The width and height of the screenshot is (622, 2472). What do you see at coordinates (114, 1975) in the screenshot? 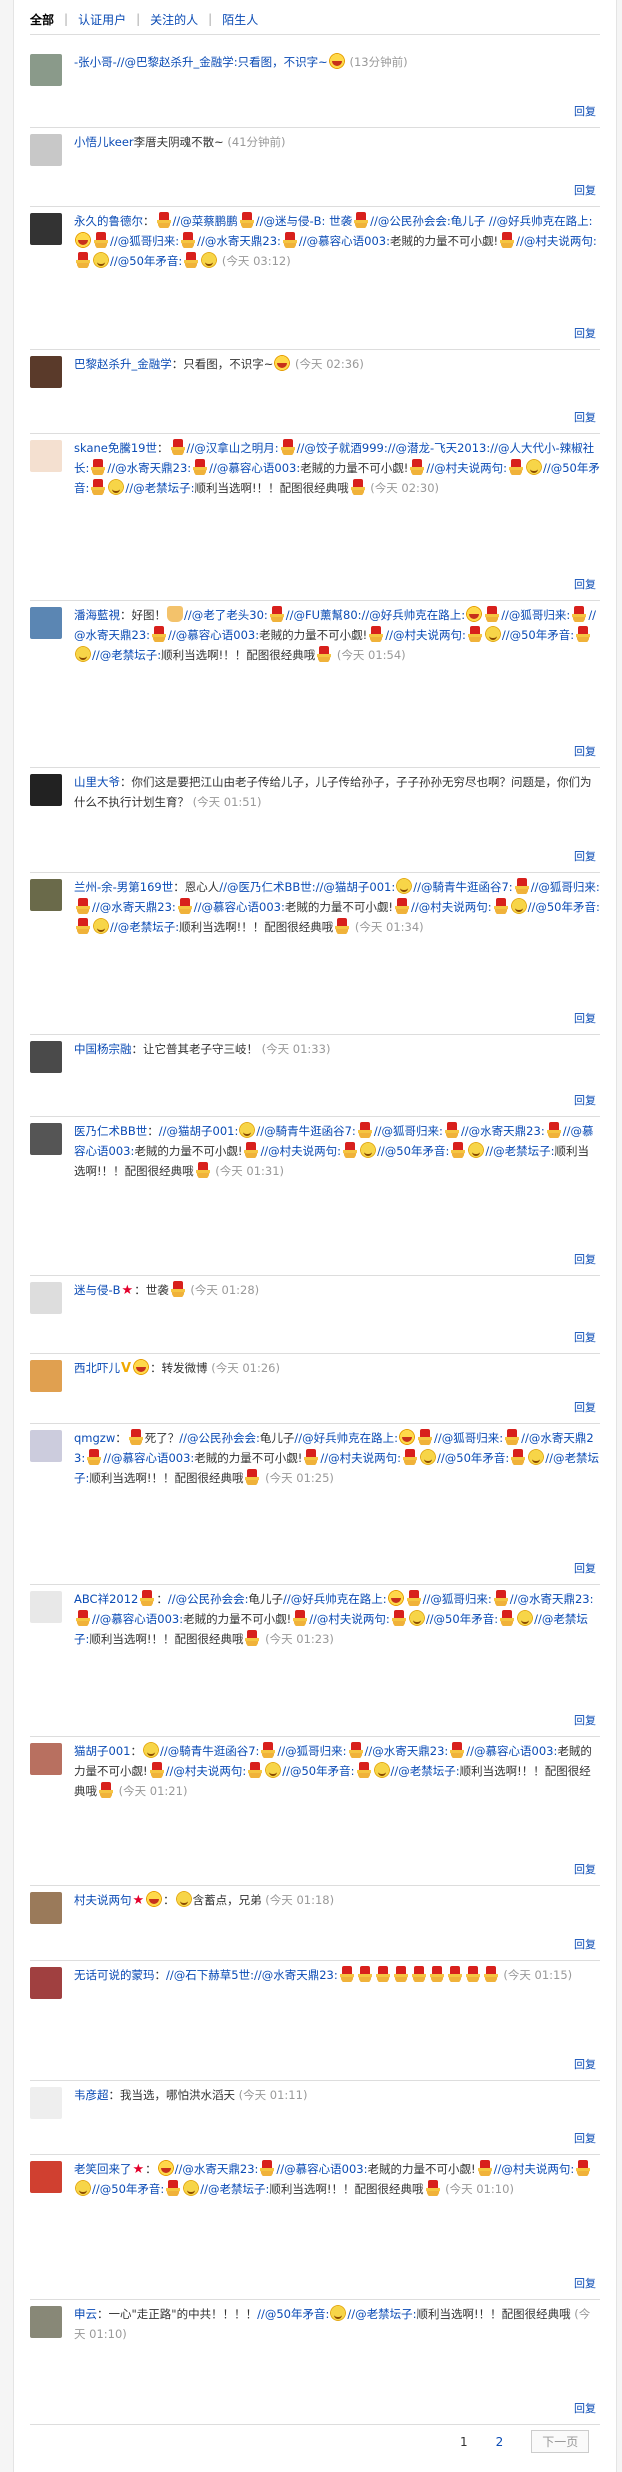
I see `username-link: 无话可说的蒙玛` at bounding box center [114, 1975].